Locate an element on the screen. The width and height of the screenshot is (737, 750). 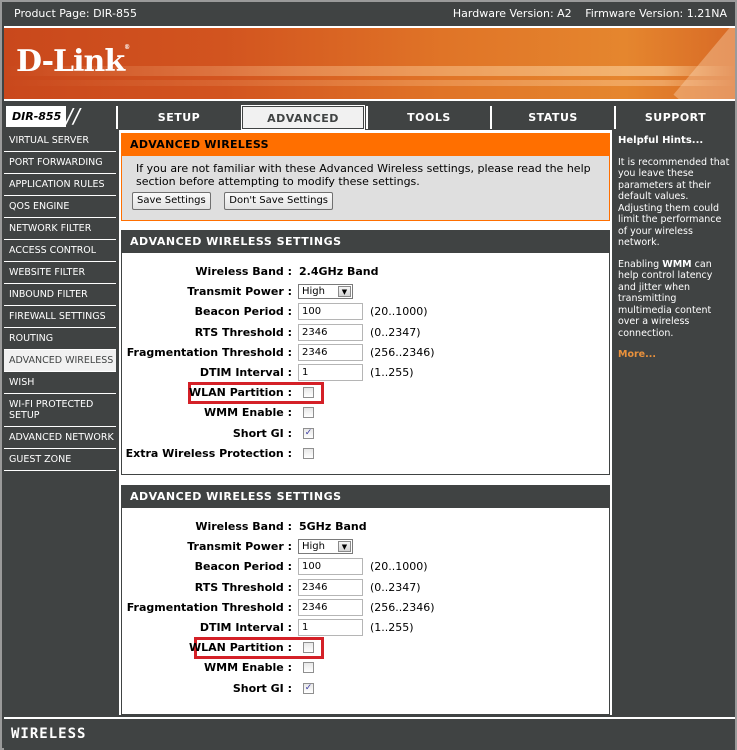
trademark-icon: ® is located at coordinates (127, 47).